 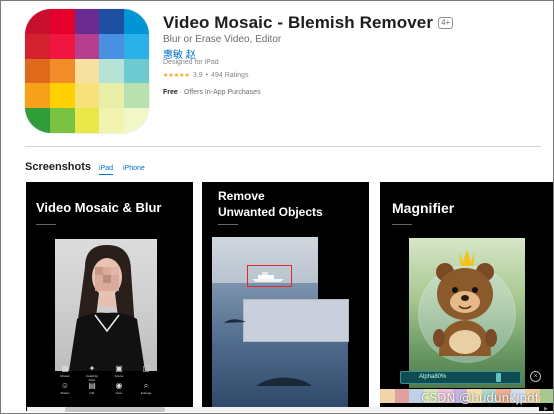 I want to click on tool-label: Face, so click(x=119, y=393).